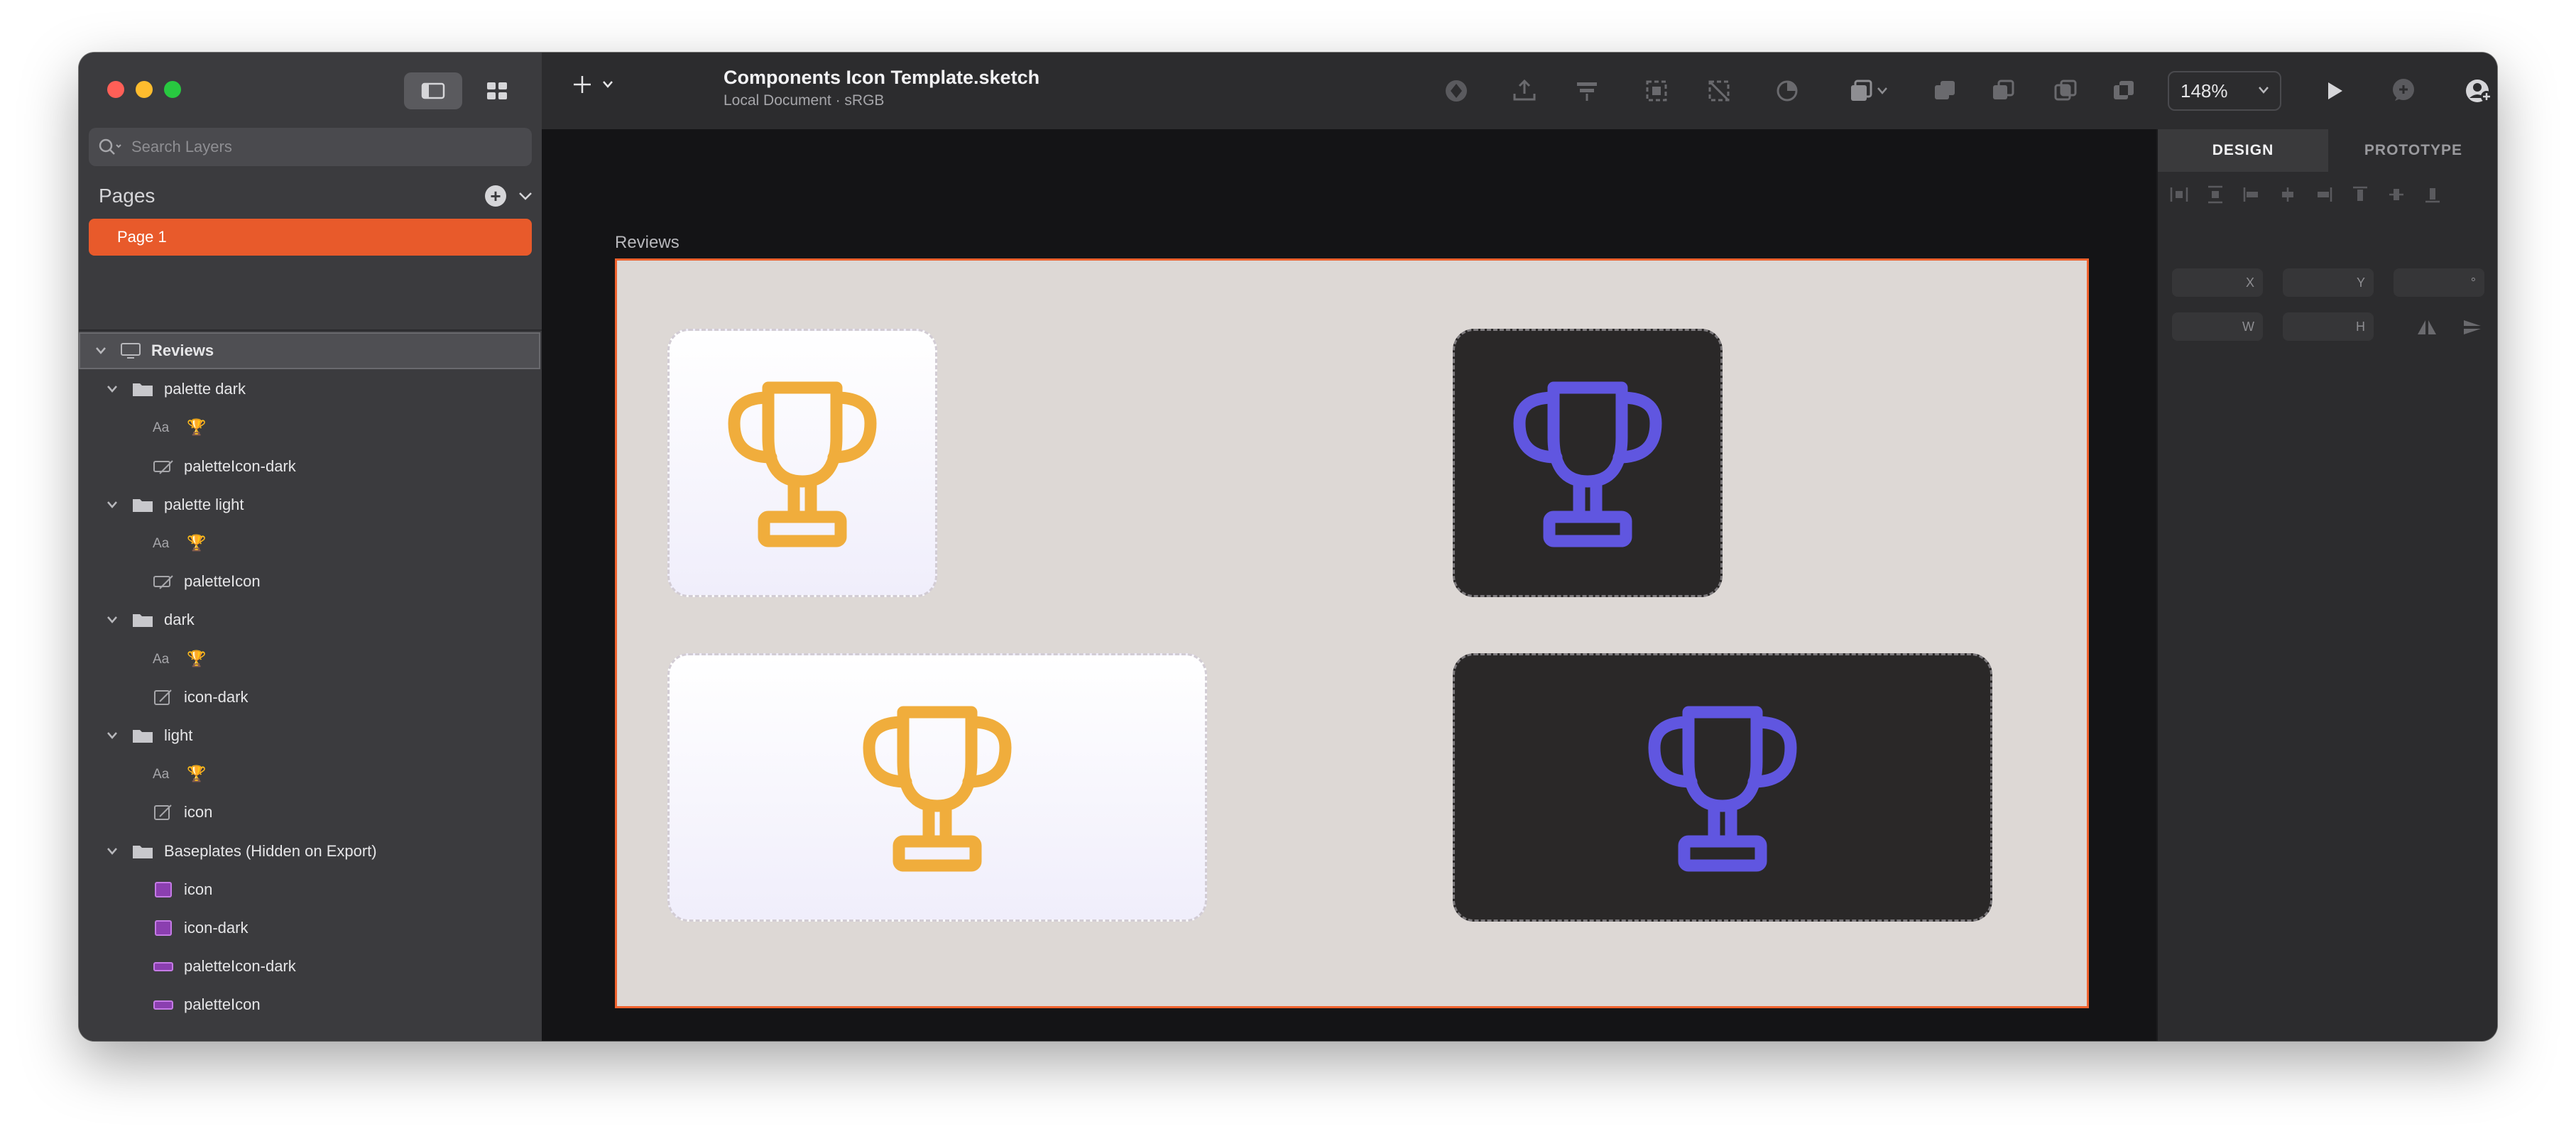 Image resolution: width=2576 pixels, height=1146 pixels. What do you see at coordinates (309, 504) in the screenshot?
I see `layer-row-group: palette light` at bounding box center [309, 504].